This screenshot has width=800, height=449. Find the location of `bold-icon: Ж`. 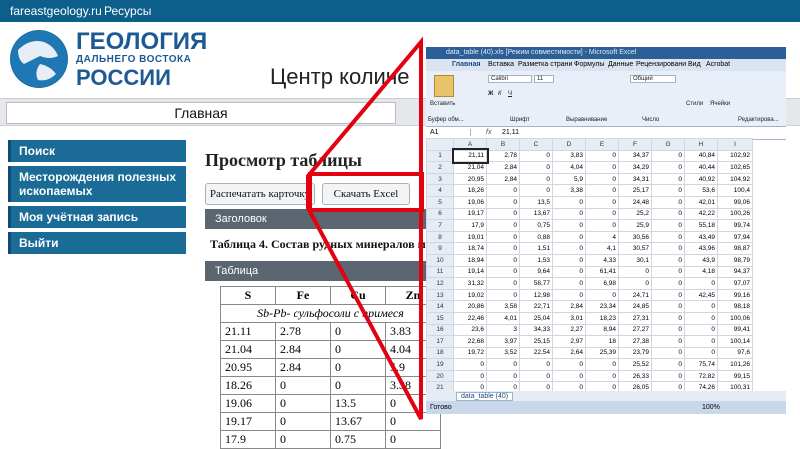

bold-icon: Ж is located at coordinates (490, 94).